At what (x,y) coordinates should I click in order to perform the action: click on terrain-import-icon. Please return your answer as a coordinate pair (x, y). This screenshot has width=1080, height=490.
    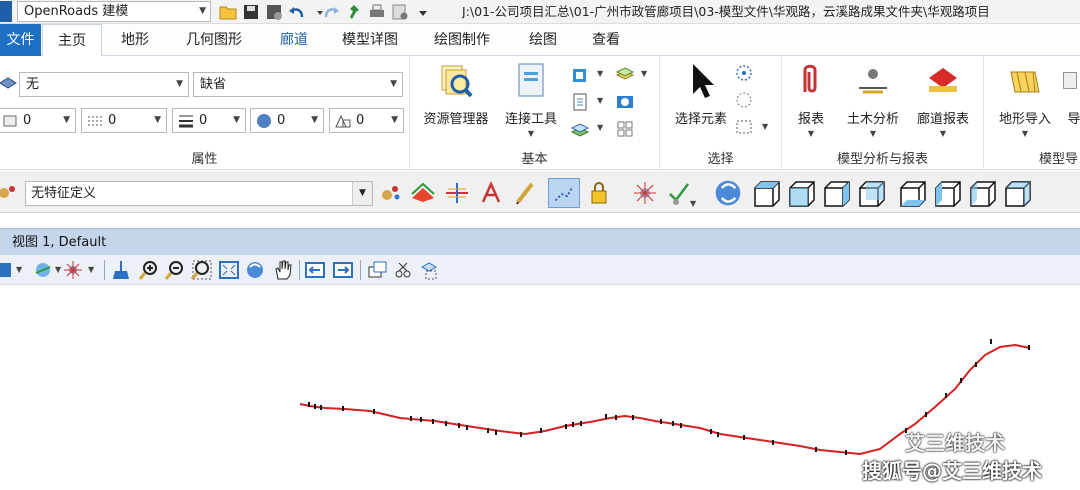
    Looking at the image, I should click on (1025, 82).